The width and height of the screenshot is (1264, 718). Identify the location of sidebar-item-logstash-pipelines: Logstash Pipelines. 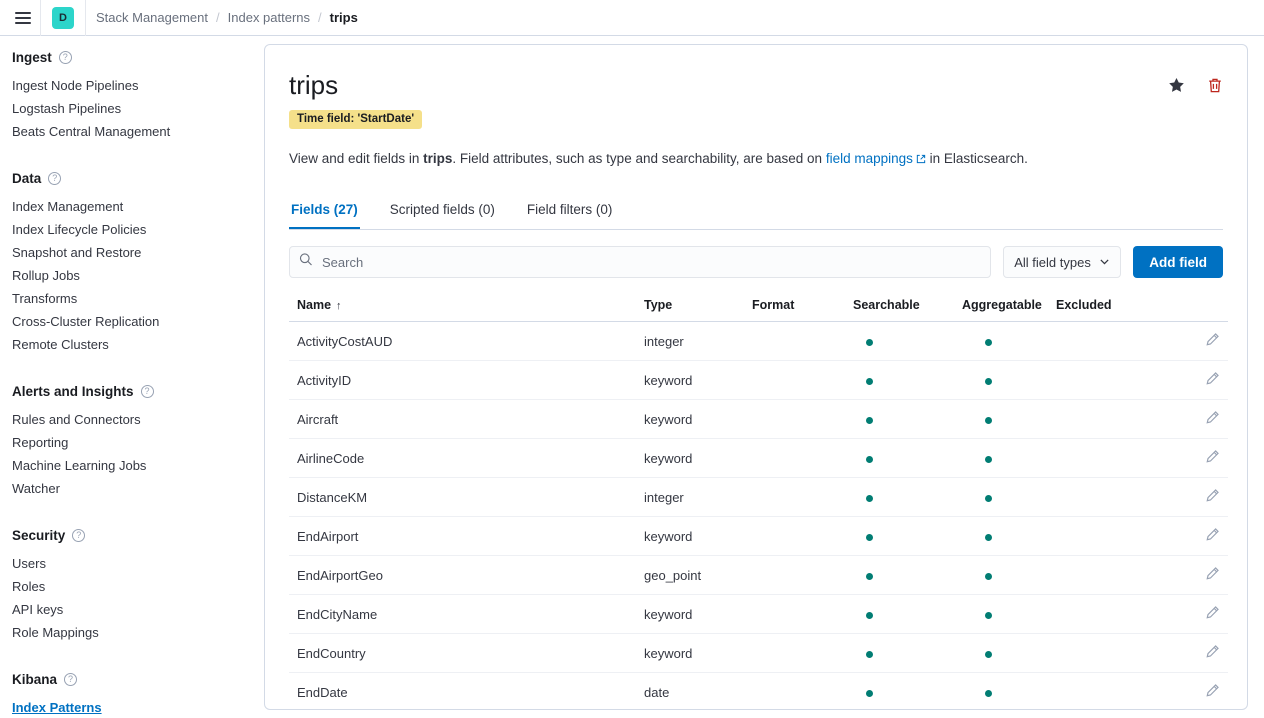
(132, 108).